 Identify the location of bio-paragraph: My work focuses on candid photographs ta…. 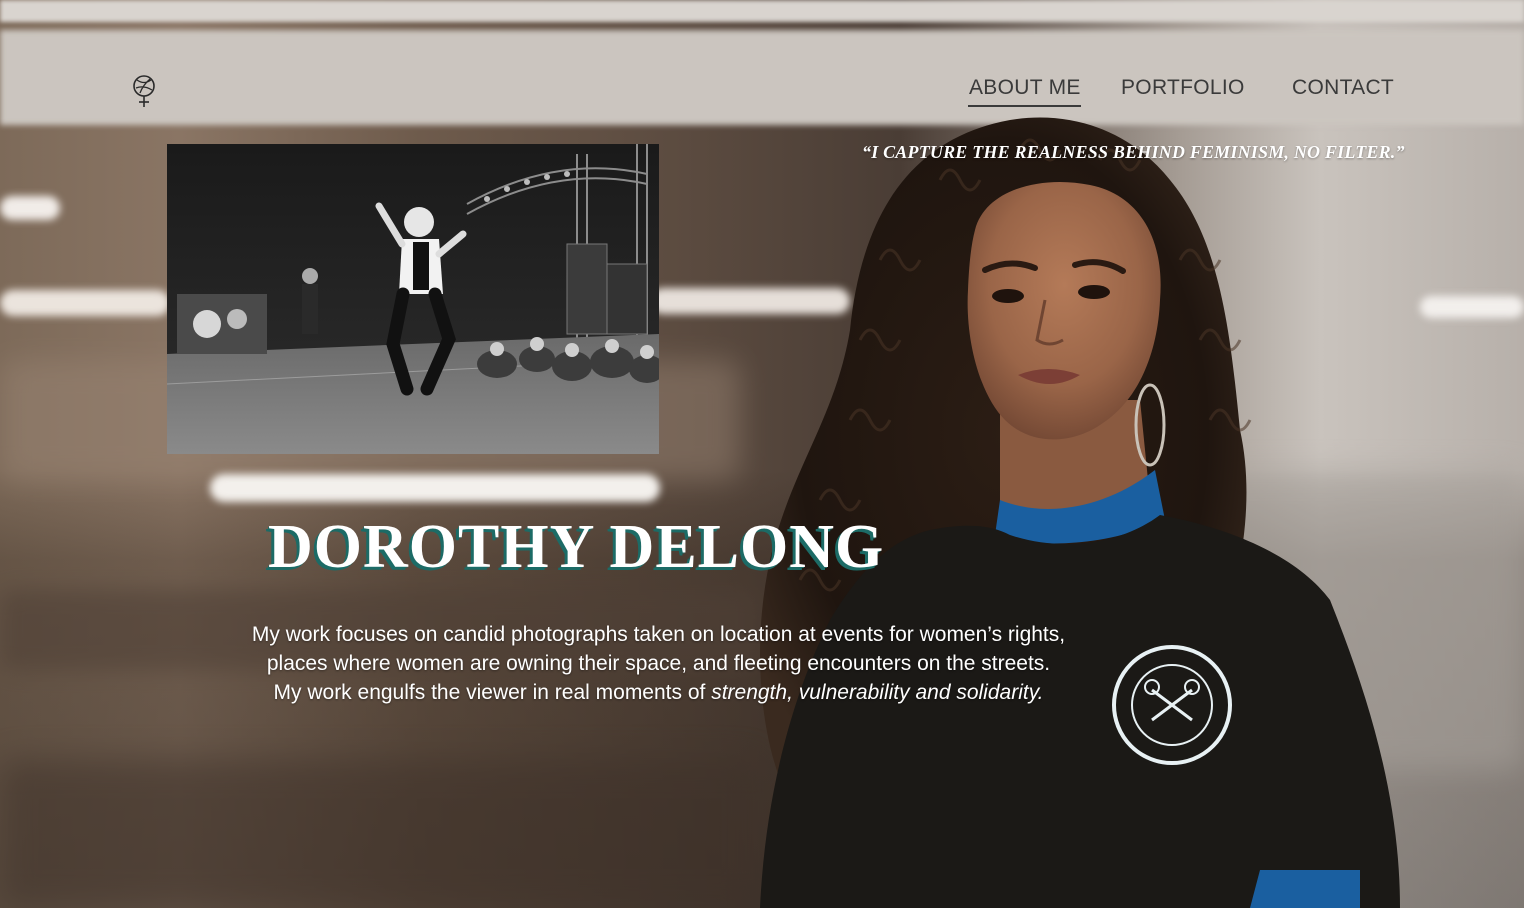
(658, 663).